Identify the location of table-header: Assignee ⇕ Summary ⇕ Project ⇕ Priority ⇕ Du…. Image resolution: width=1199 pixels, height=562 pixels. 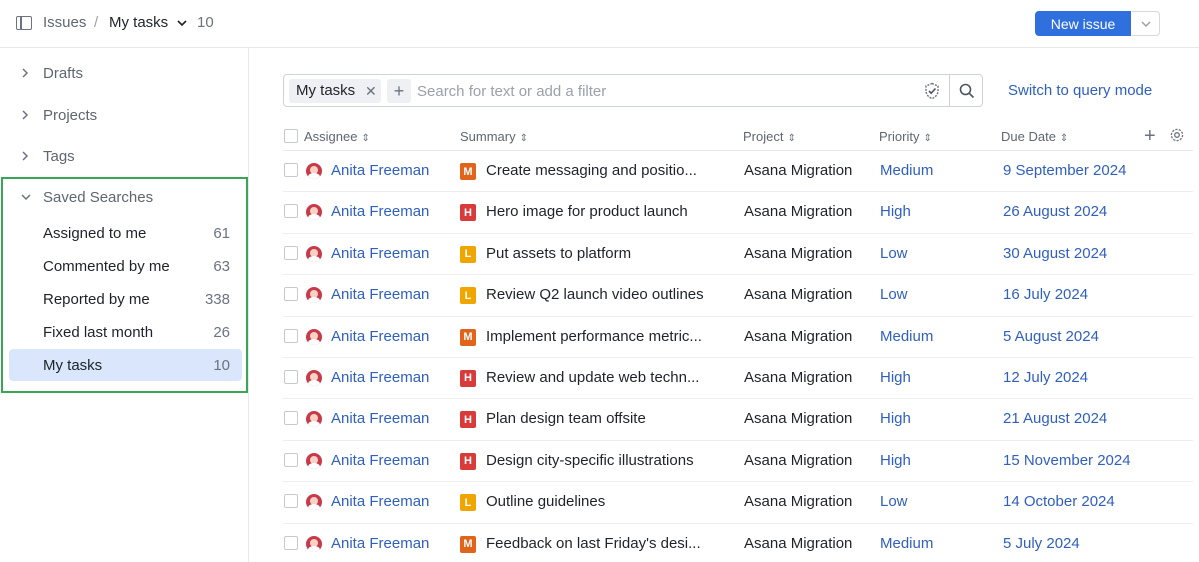
(738, 137).